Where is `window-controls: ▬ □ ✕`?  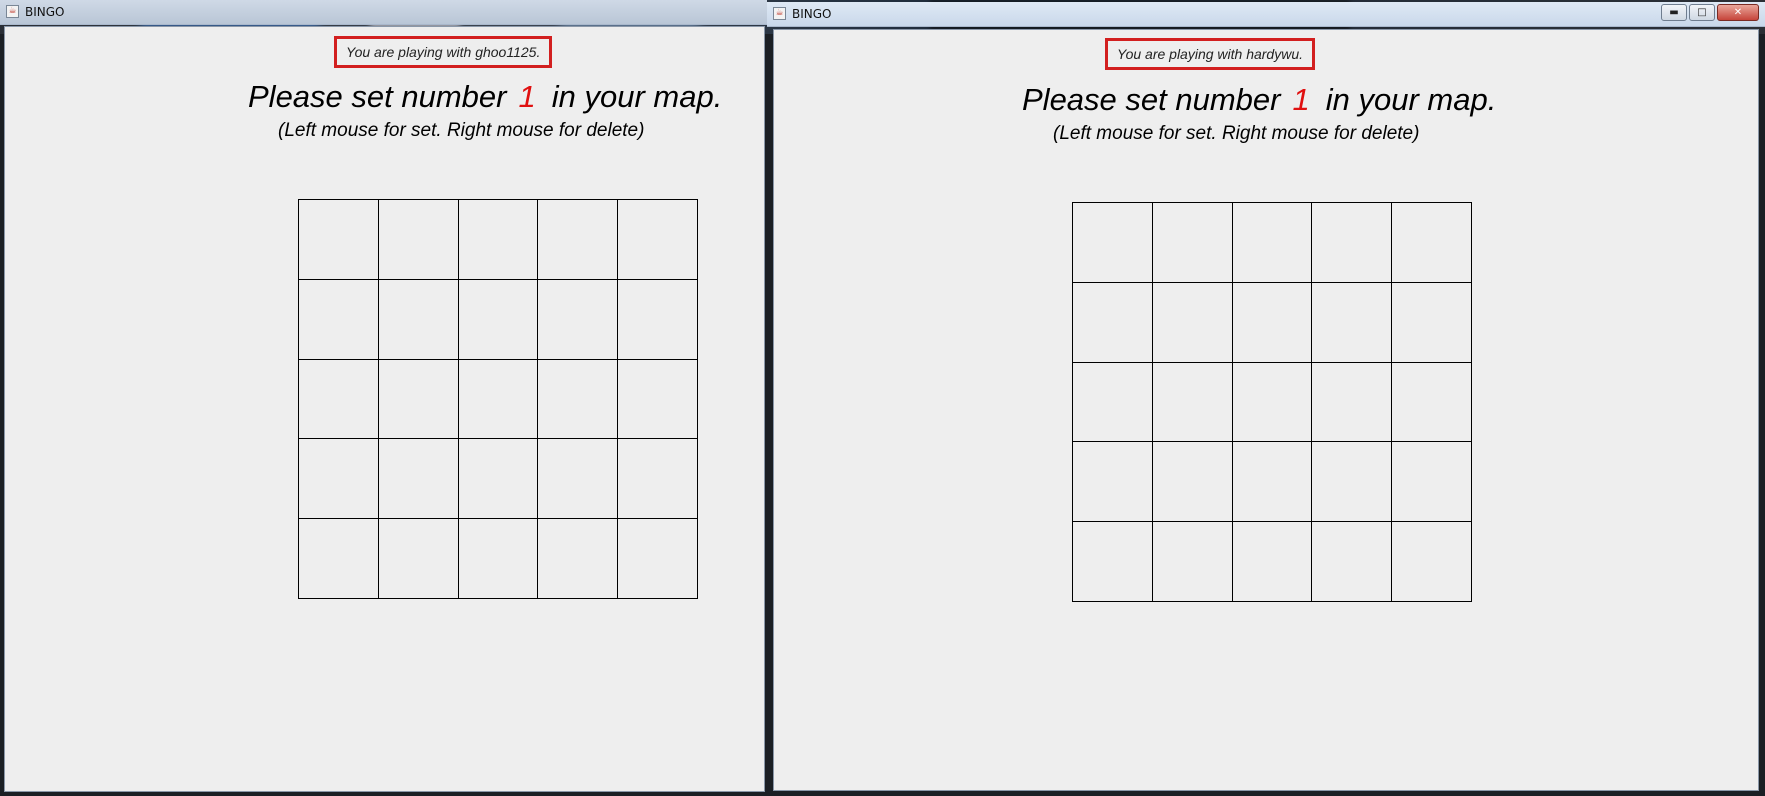 window-controls: ▬ □ ✕ is located at coordinates (1710, 12).